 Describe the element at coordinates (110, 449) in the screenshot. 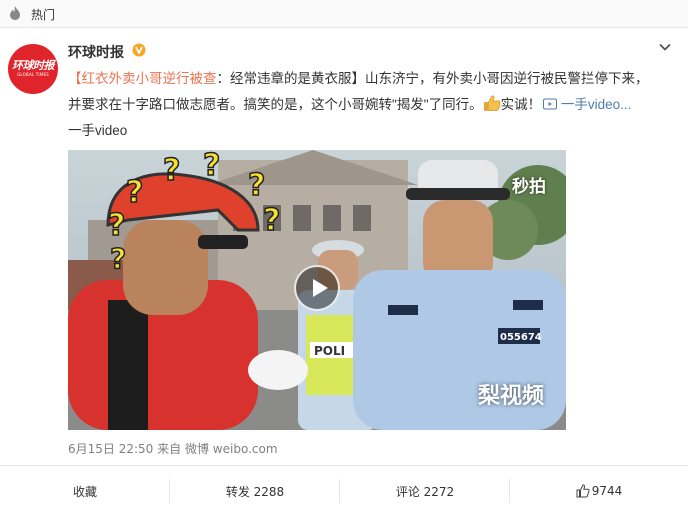

I see `timestamp-link: 6月15日 22:50` at that location.